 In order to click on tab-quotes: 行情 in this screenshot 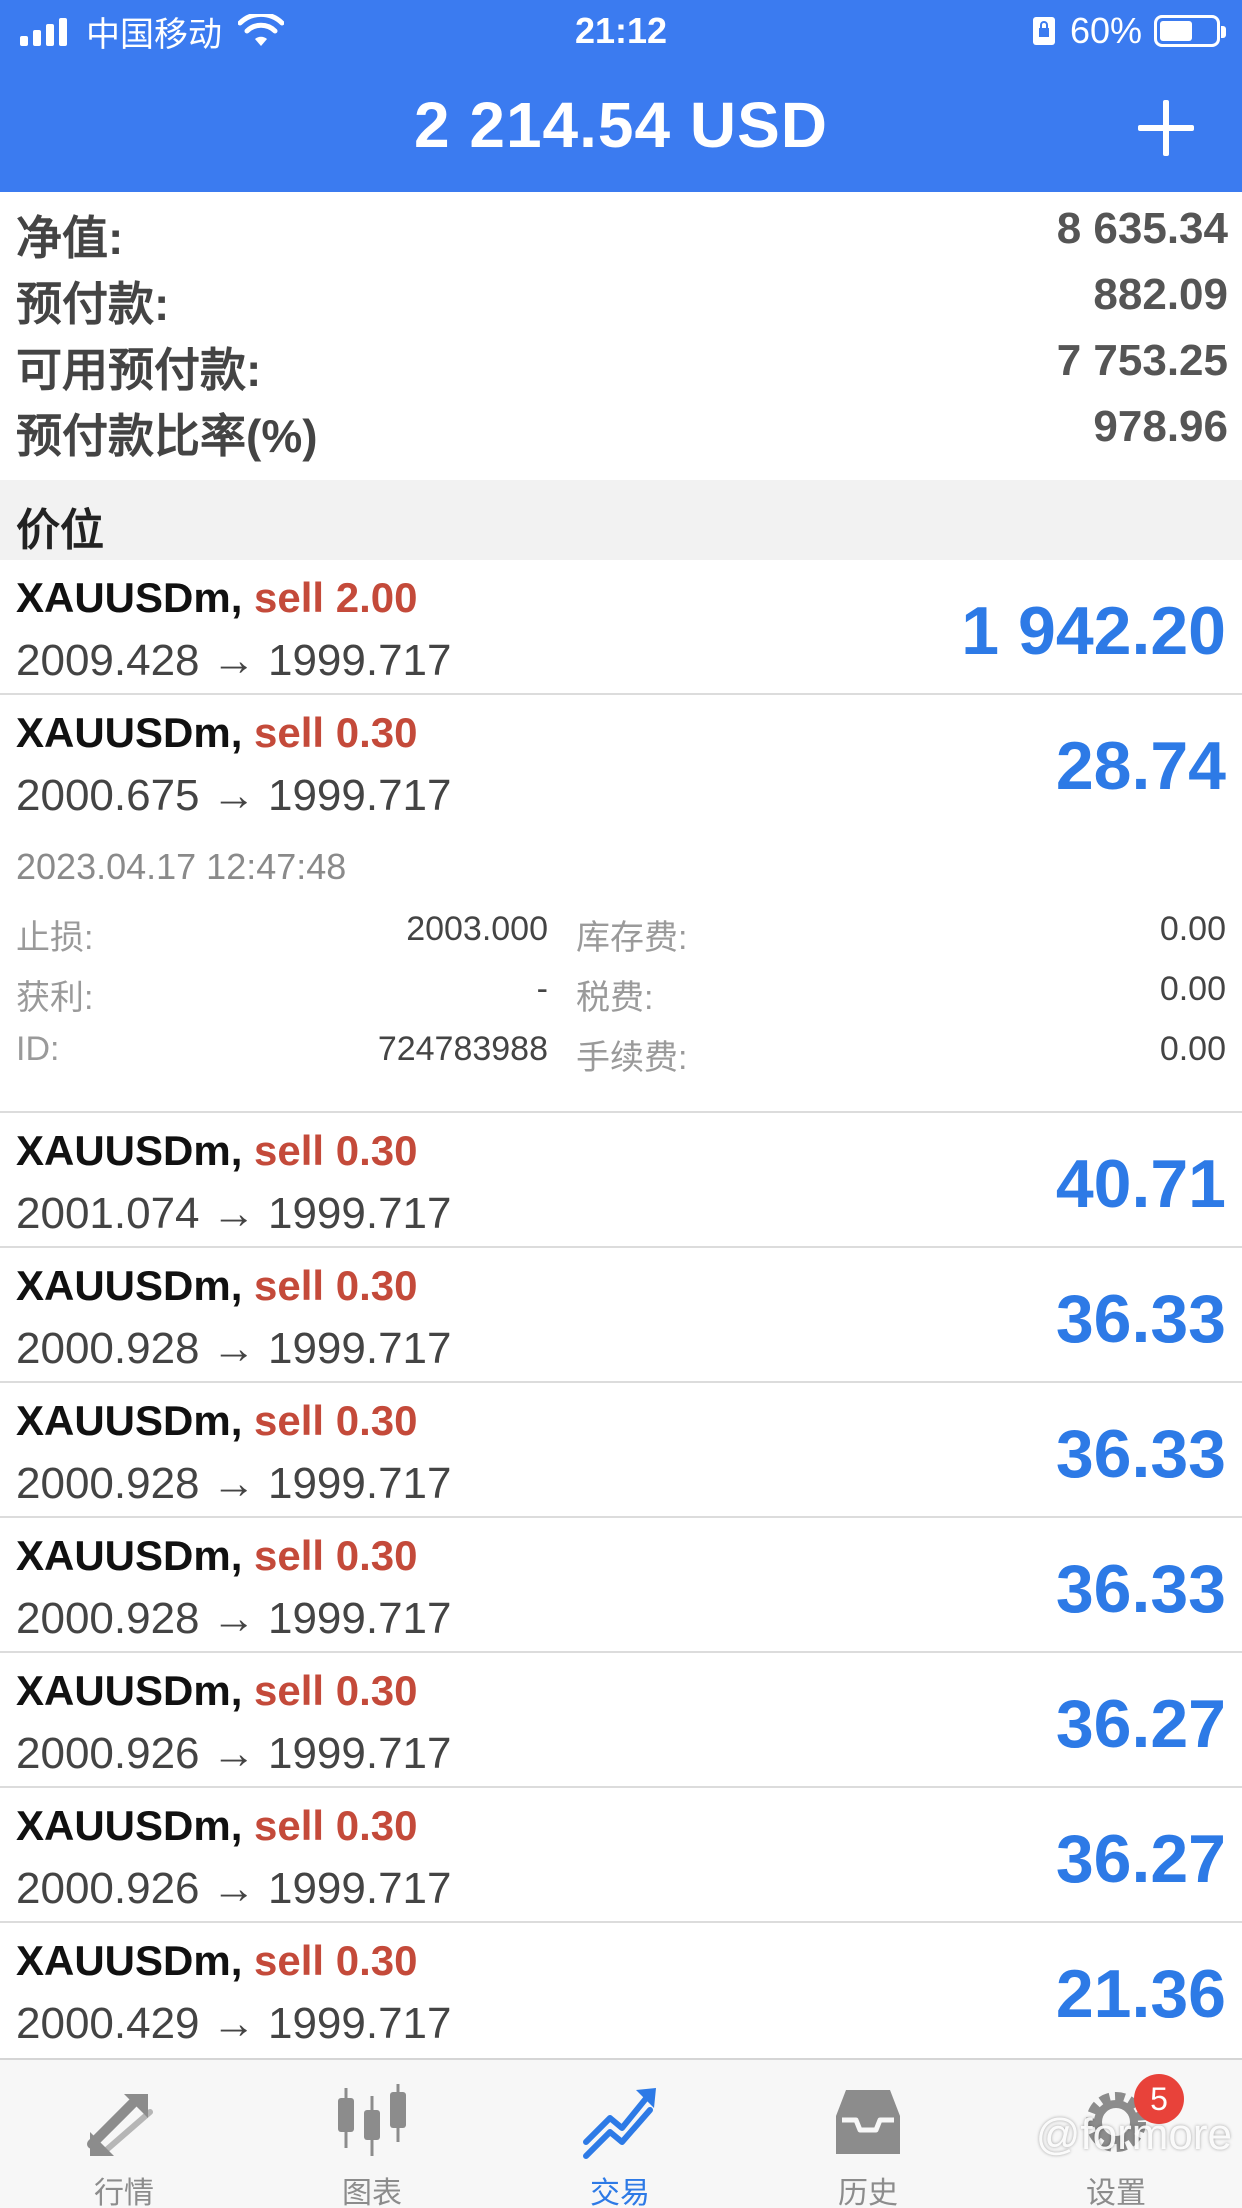, I will do `click(124, 2134)`.